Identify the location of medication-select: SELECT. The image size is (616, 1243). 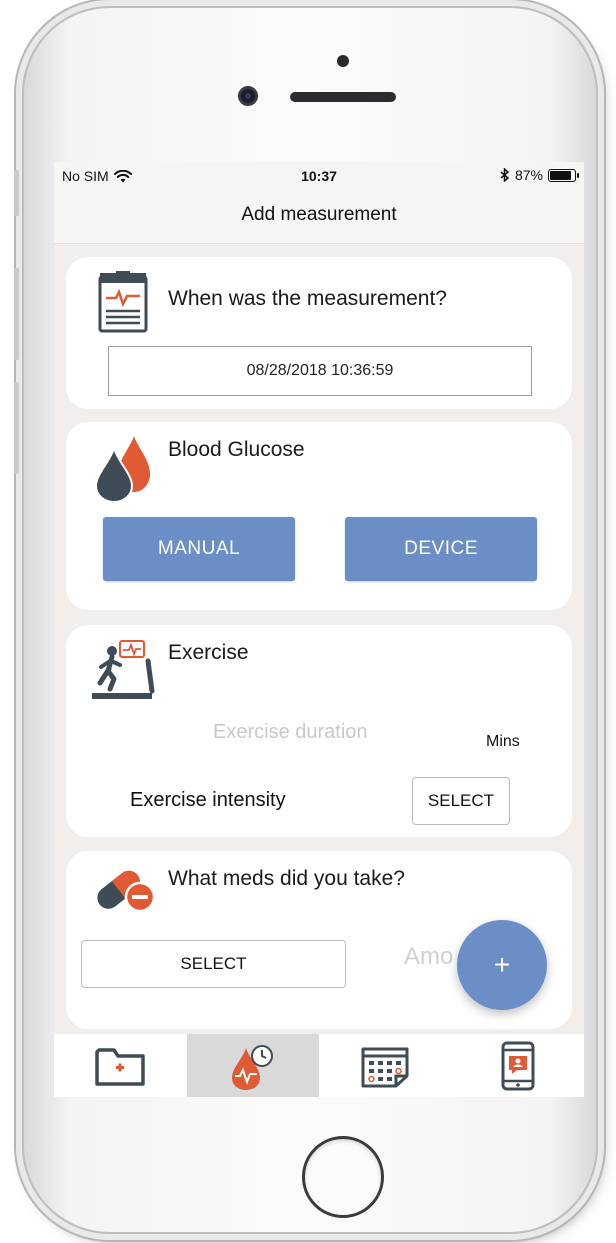
(213, 964).